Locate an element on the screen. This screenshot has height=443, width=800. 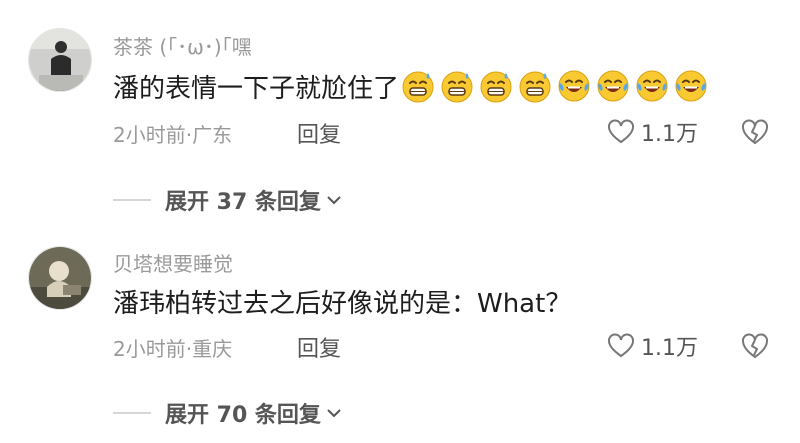
emoji-row is located at coordinates (557, 86).